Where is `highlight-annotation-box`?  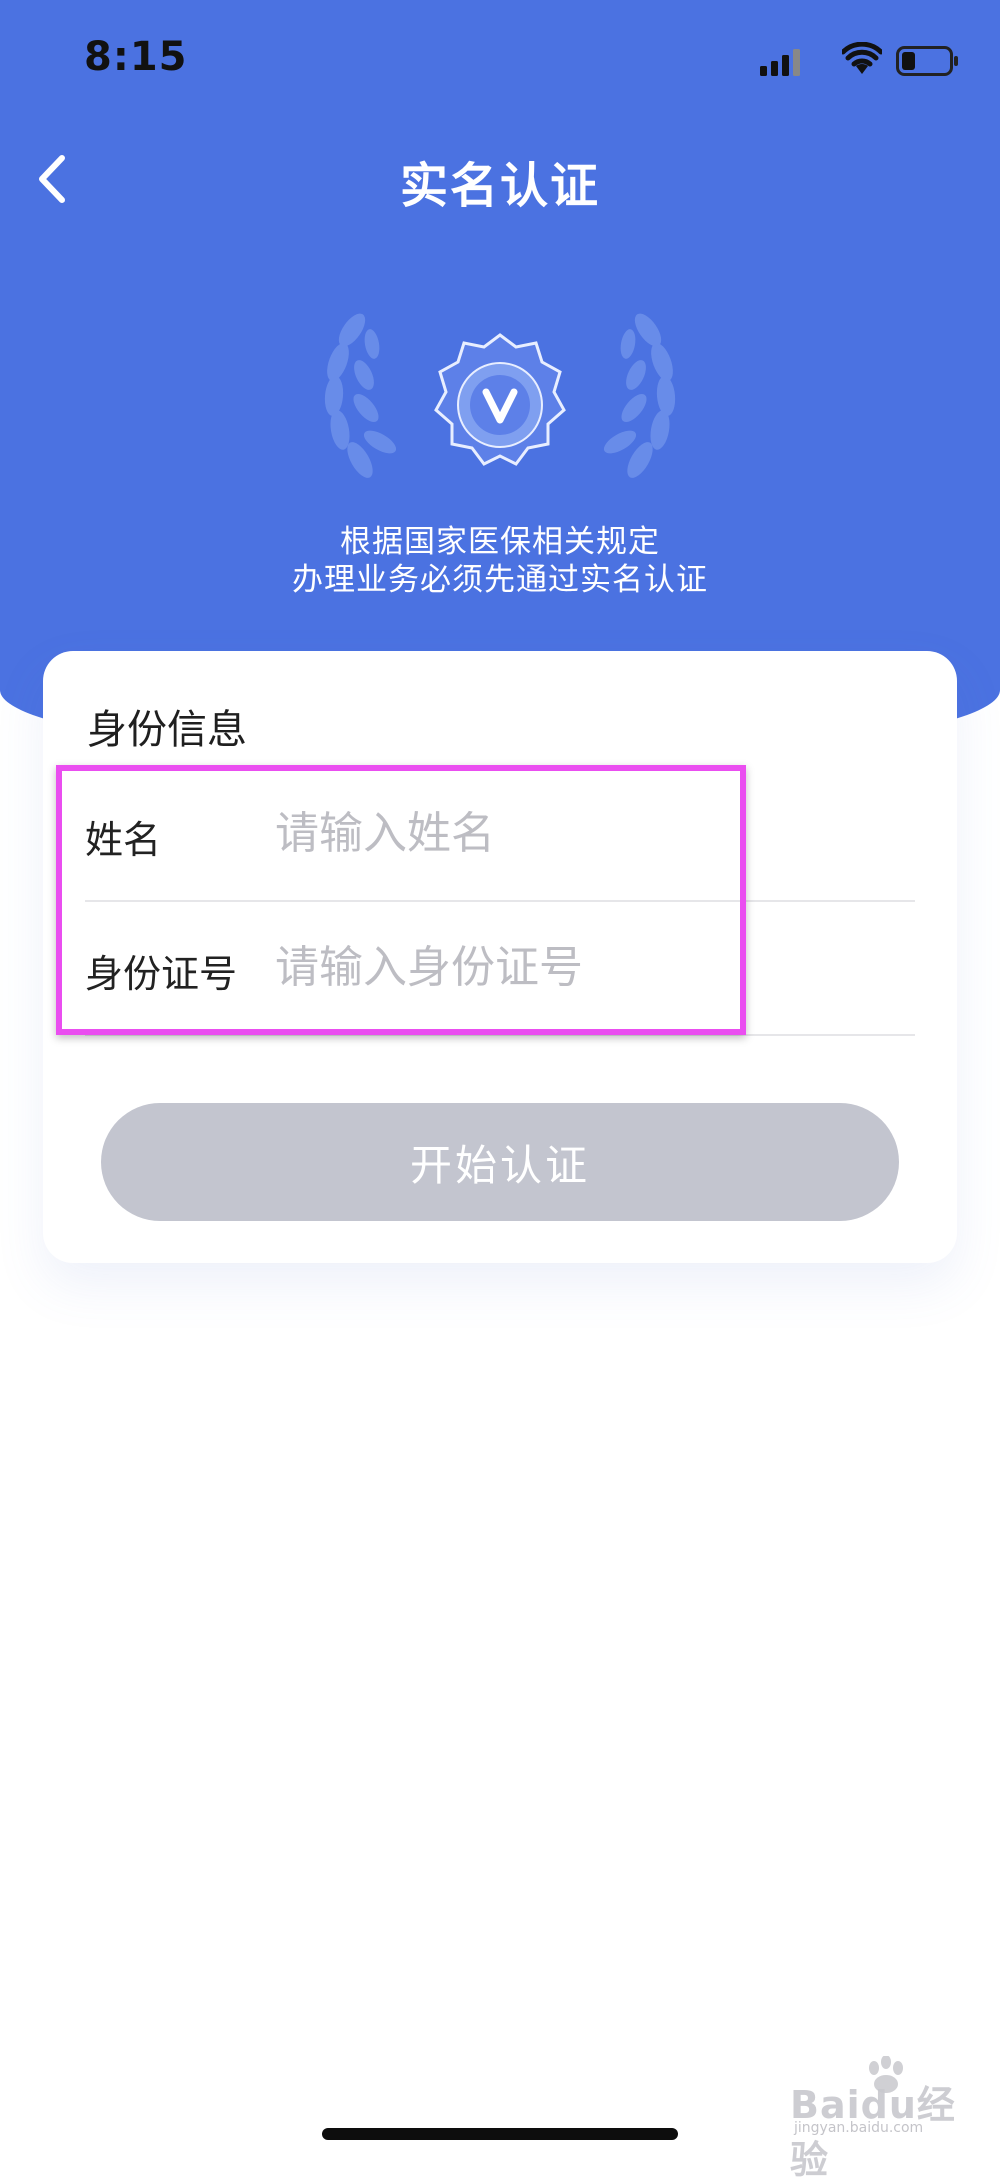
highlight-annotation-box is located at coordinates (401, 900).